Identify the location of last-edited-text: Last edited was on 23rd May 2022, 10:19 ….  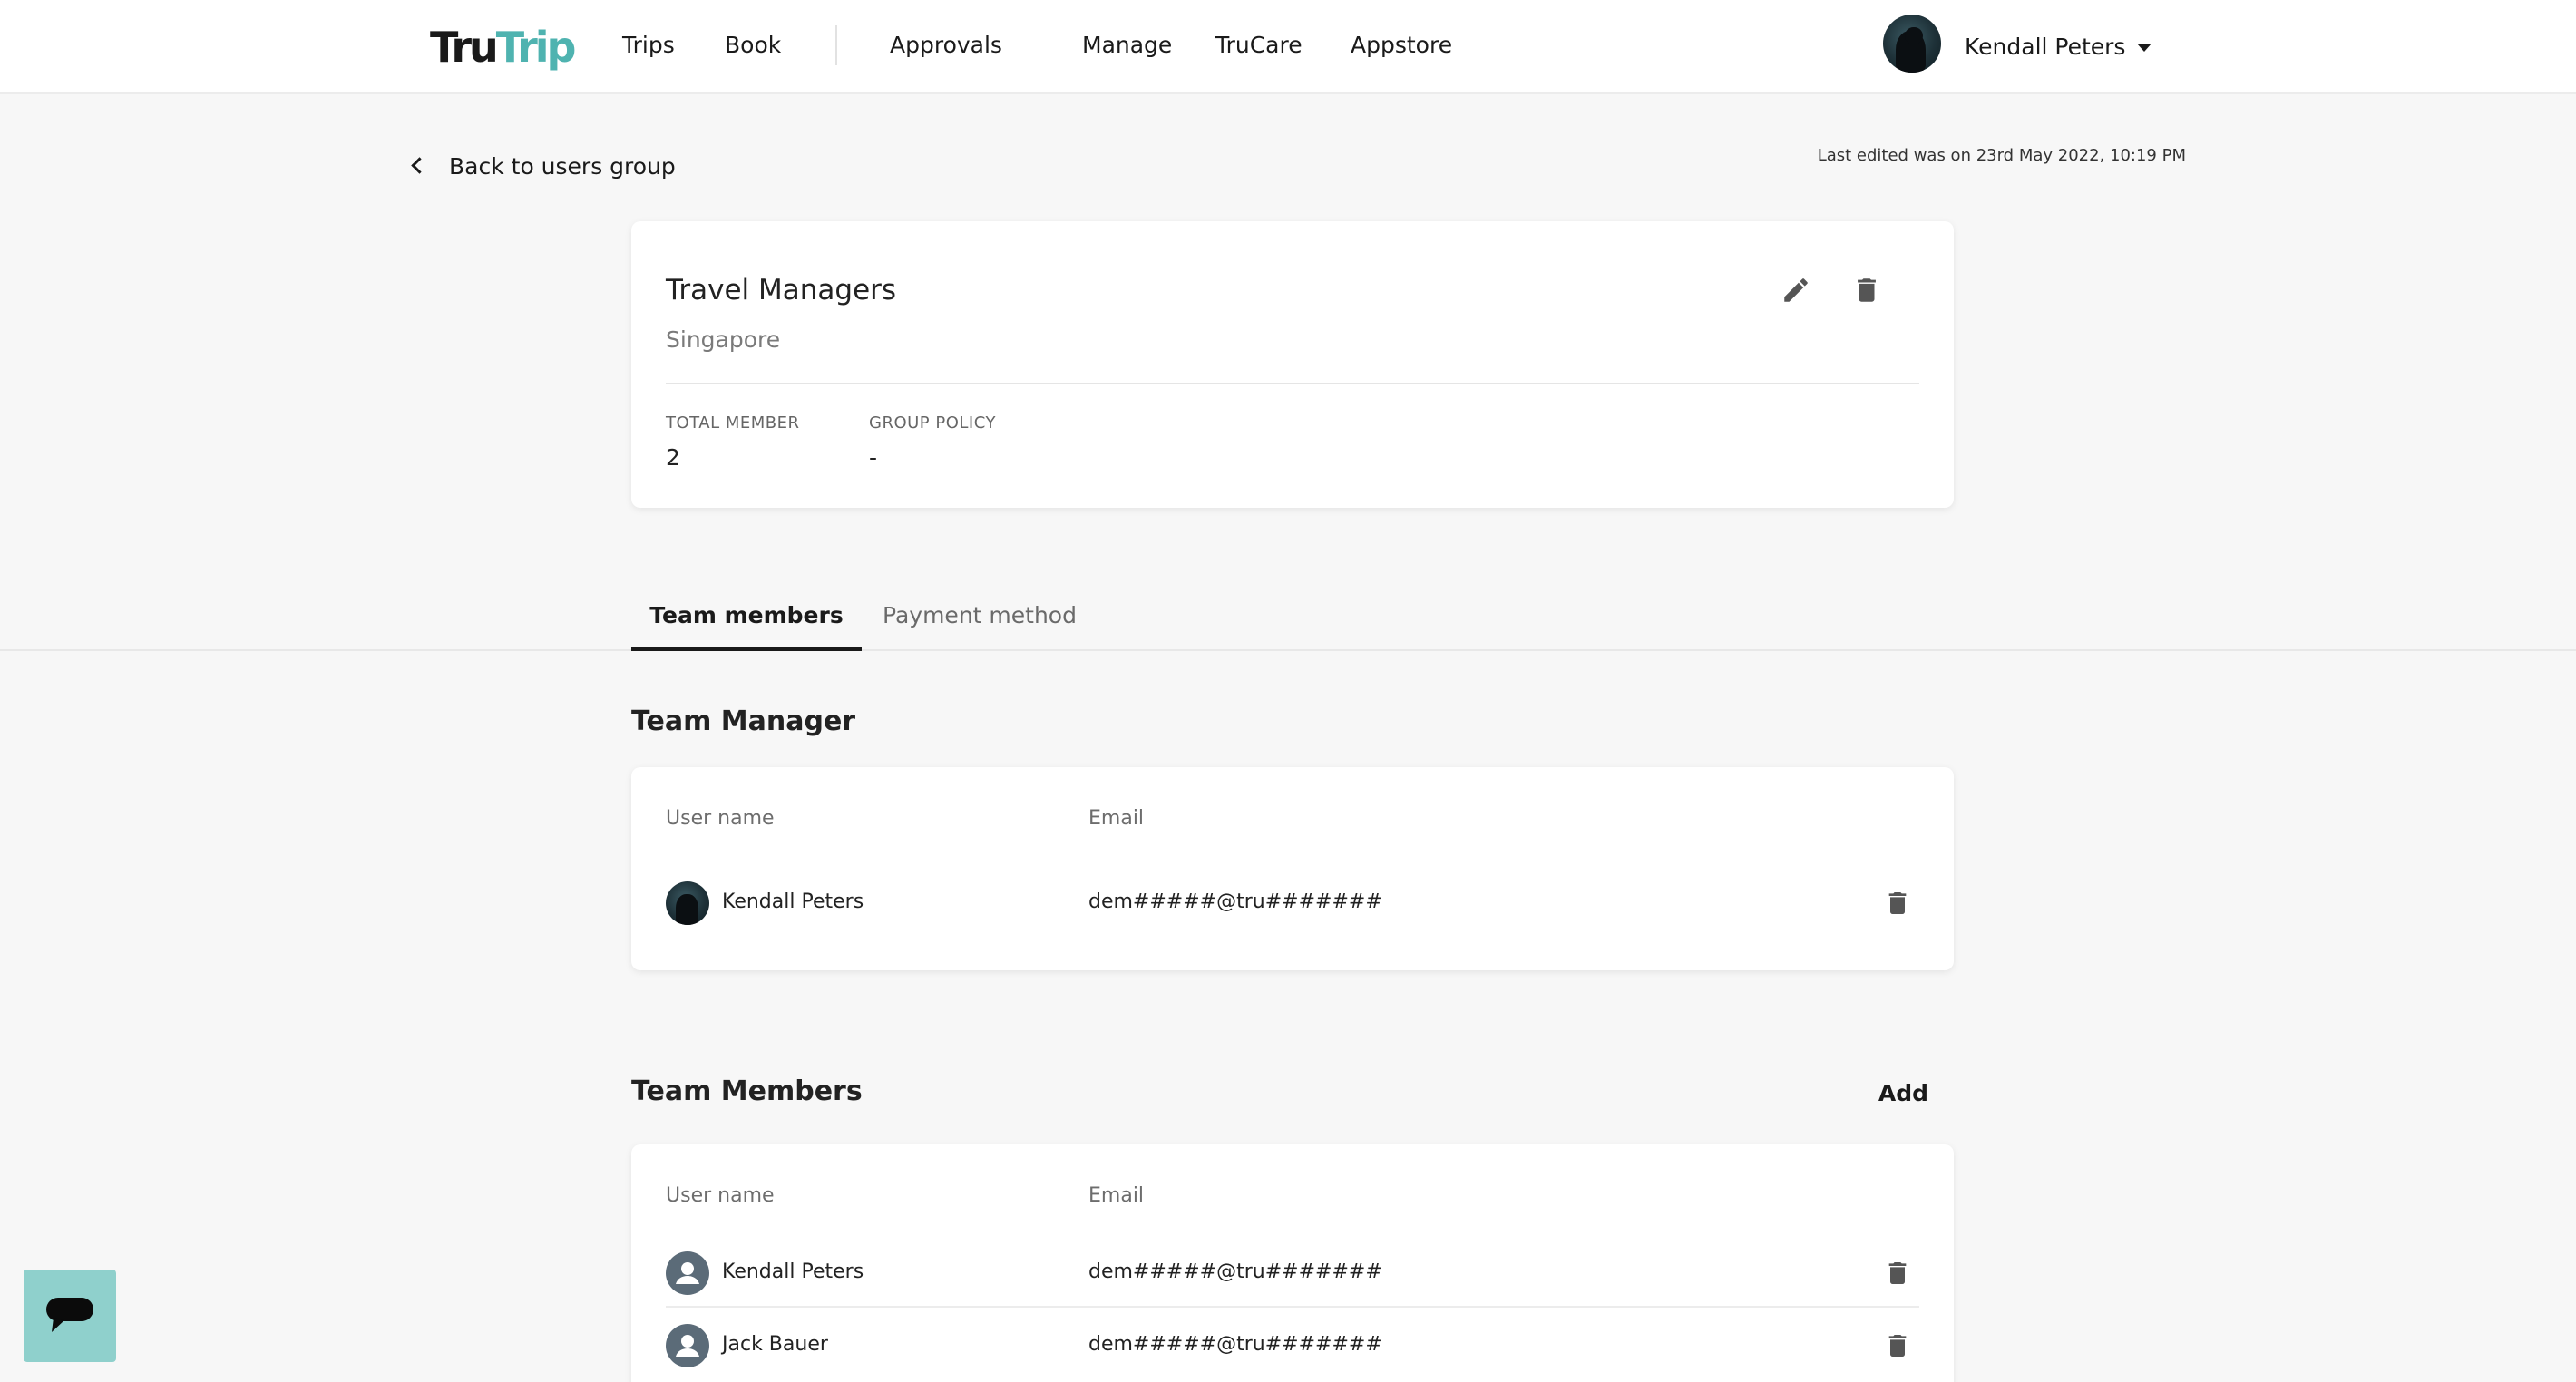
(2001, 155).